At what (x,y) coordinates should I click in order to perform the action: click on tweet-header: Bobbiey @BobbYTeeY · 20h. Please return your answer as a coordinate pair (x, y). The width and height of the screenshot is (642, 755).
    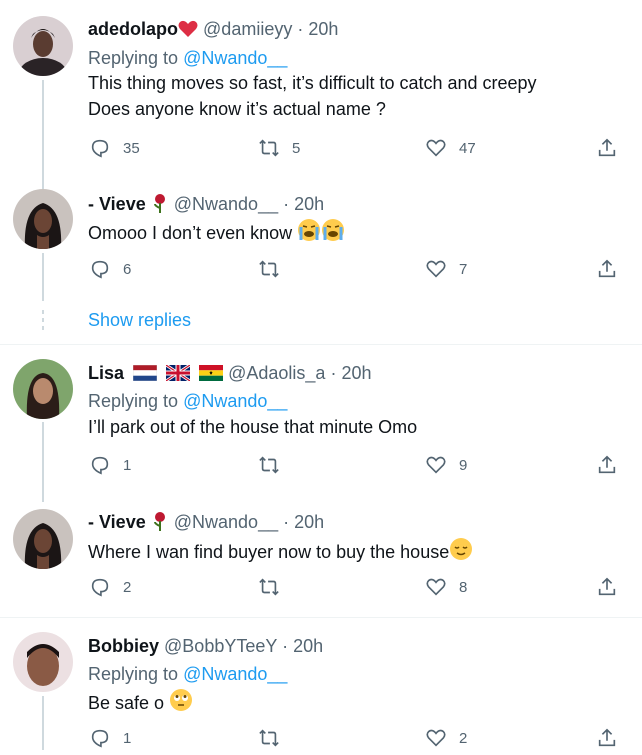
    Looking at the image, I should click on (205, 646).